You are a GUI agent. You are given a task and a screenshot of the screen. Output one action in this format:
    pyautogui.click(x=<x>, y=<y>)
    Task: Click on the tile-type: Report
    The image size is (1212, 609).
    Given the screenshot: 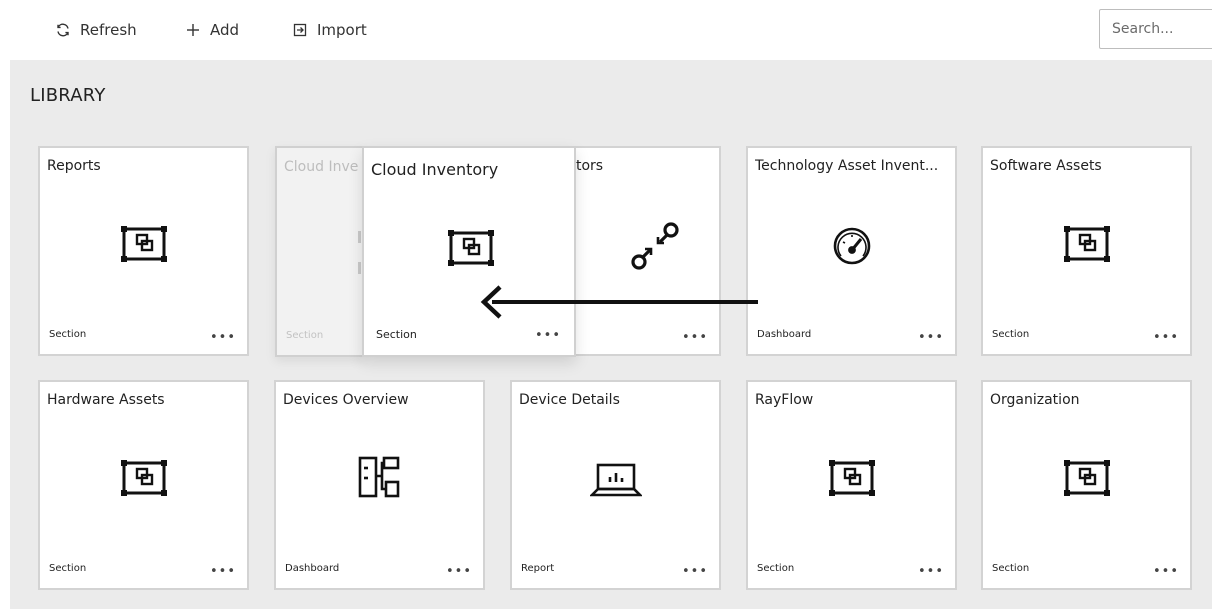 What is the action you would take?
    pyautogui.click(x=538, y=568)
    